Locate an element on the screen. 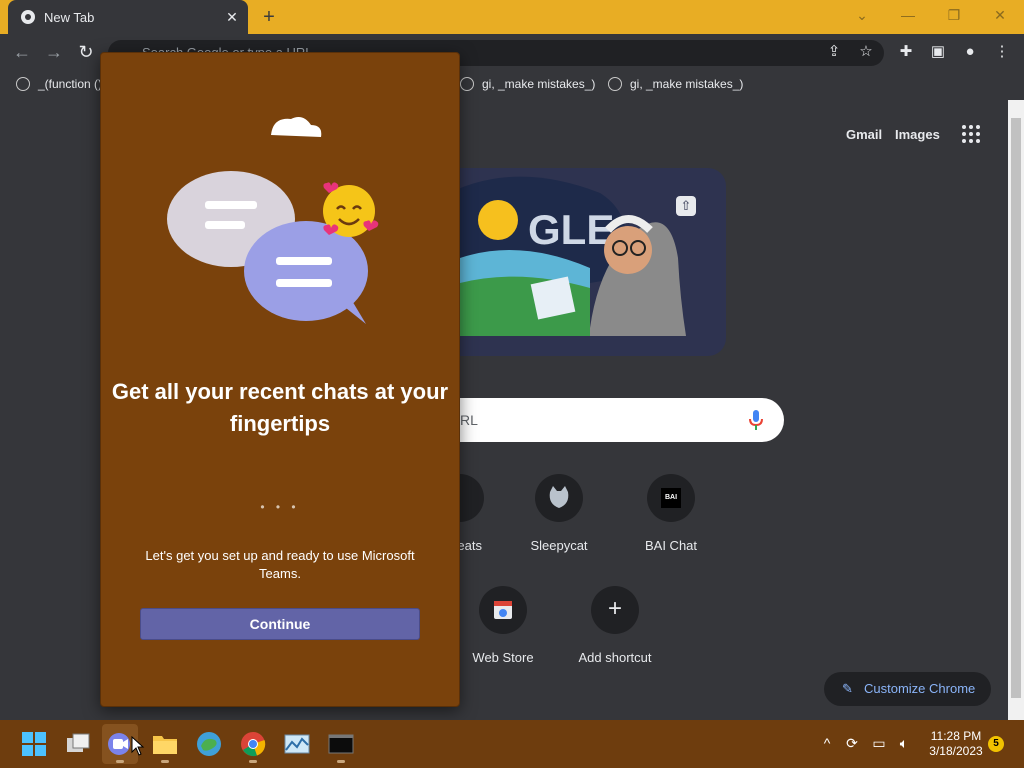  chrome-tab-icon is located at coordinates (28, 17).